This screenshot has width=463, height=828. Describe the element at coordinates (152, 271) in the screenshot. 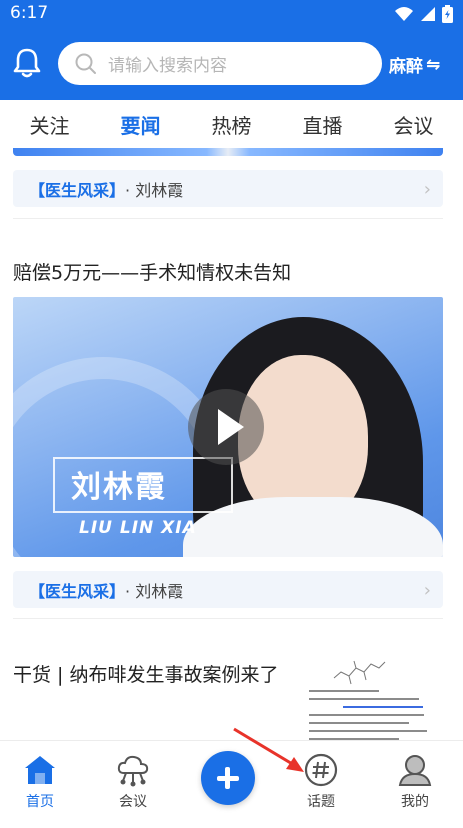

I see `article-title: 赔偿5万元——手术知情权未告知` at that location.